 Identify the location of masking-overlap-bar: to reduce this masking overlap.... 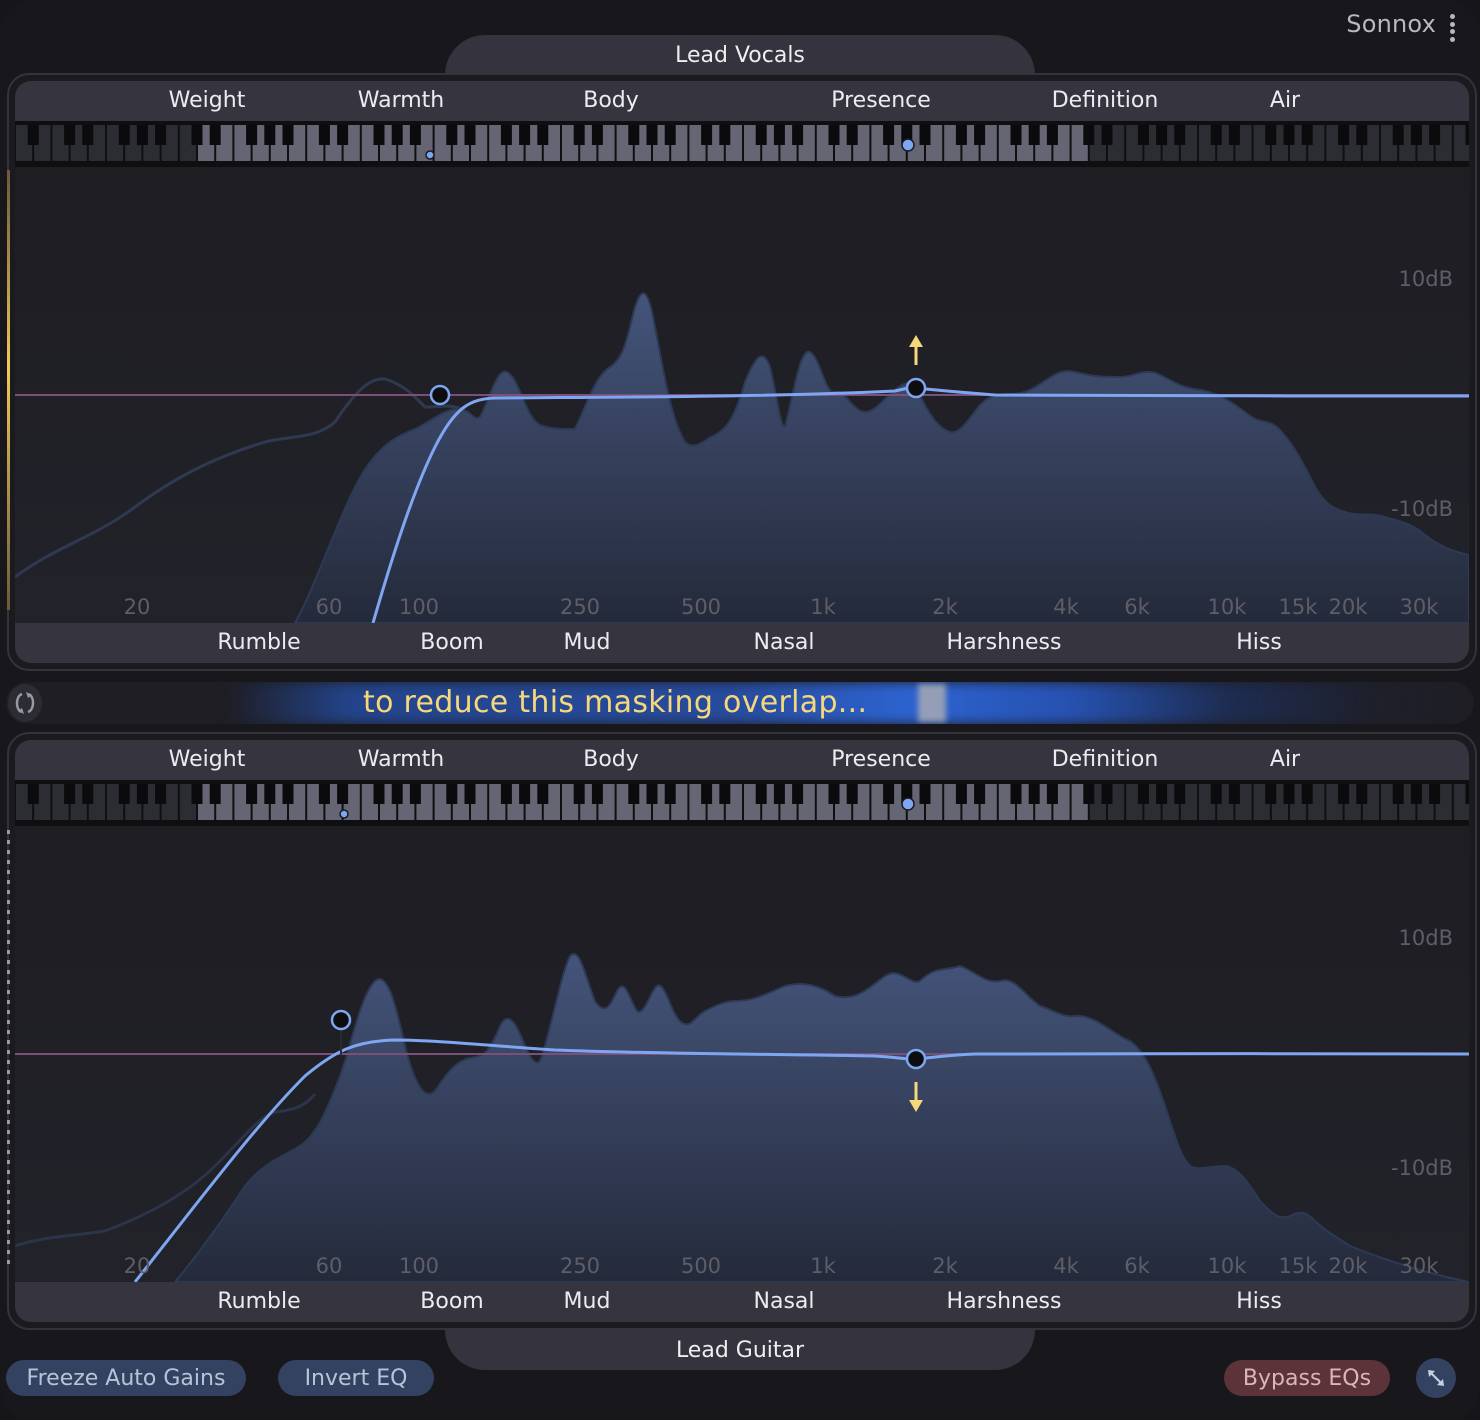
(740, 703).